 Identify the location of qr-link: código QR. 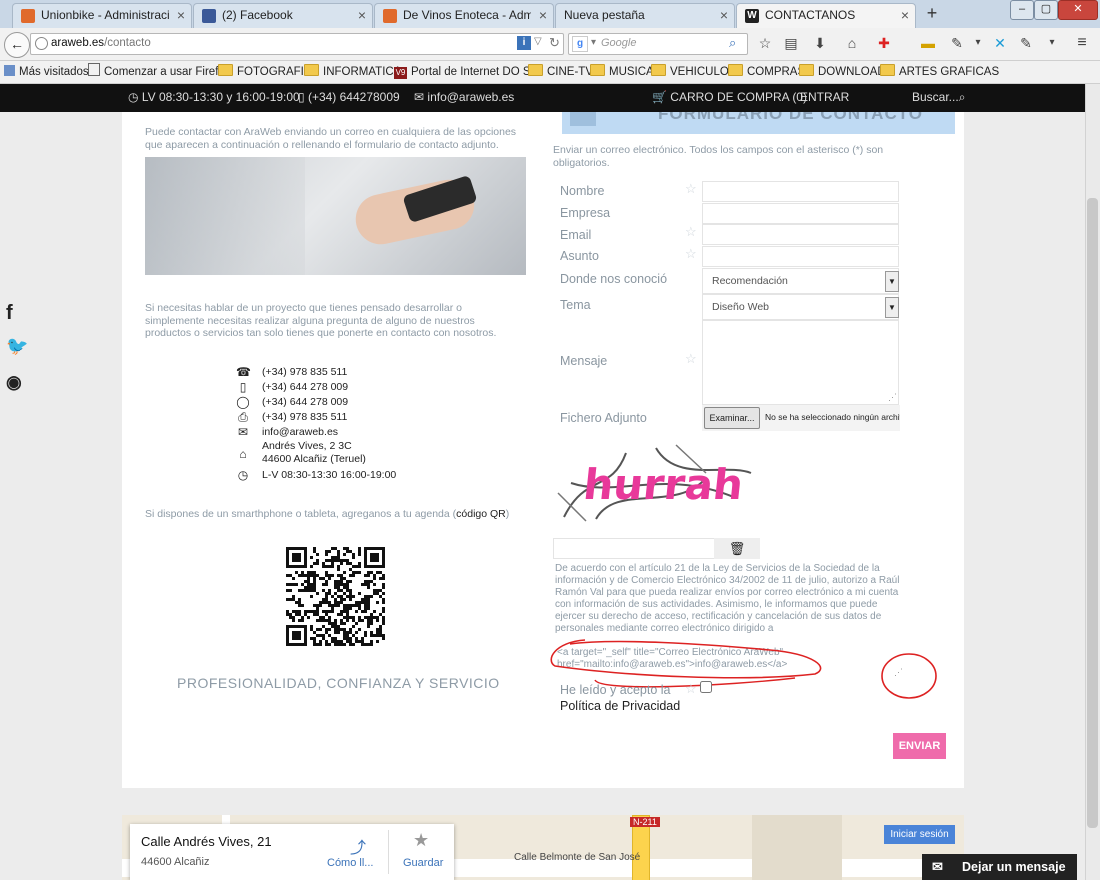
(481, 514).